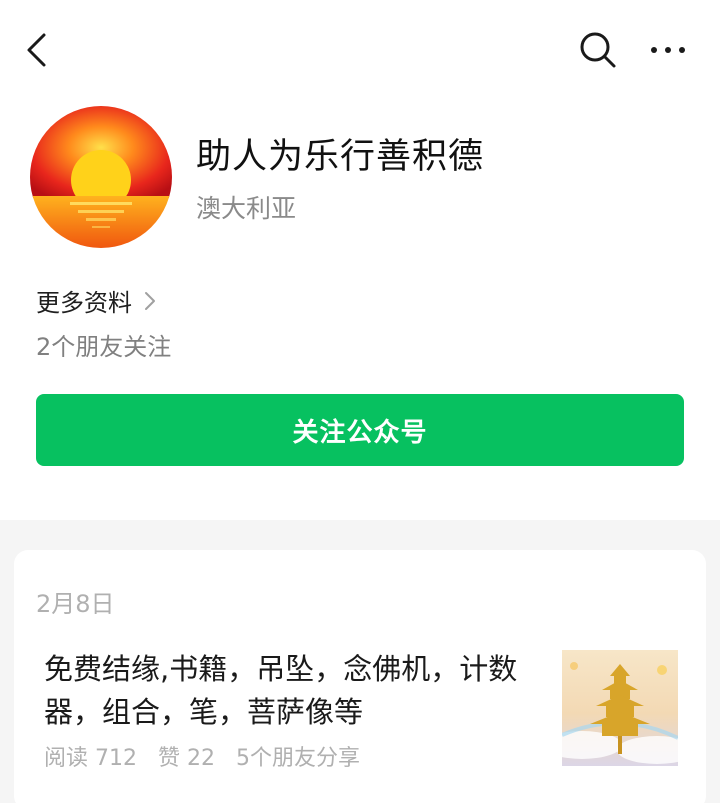 The width and height of the screenshot is (720, 810). I want to click on article-thumbnail, so click(620, 708).